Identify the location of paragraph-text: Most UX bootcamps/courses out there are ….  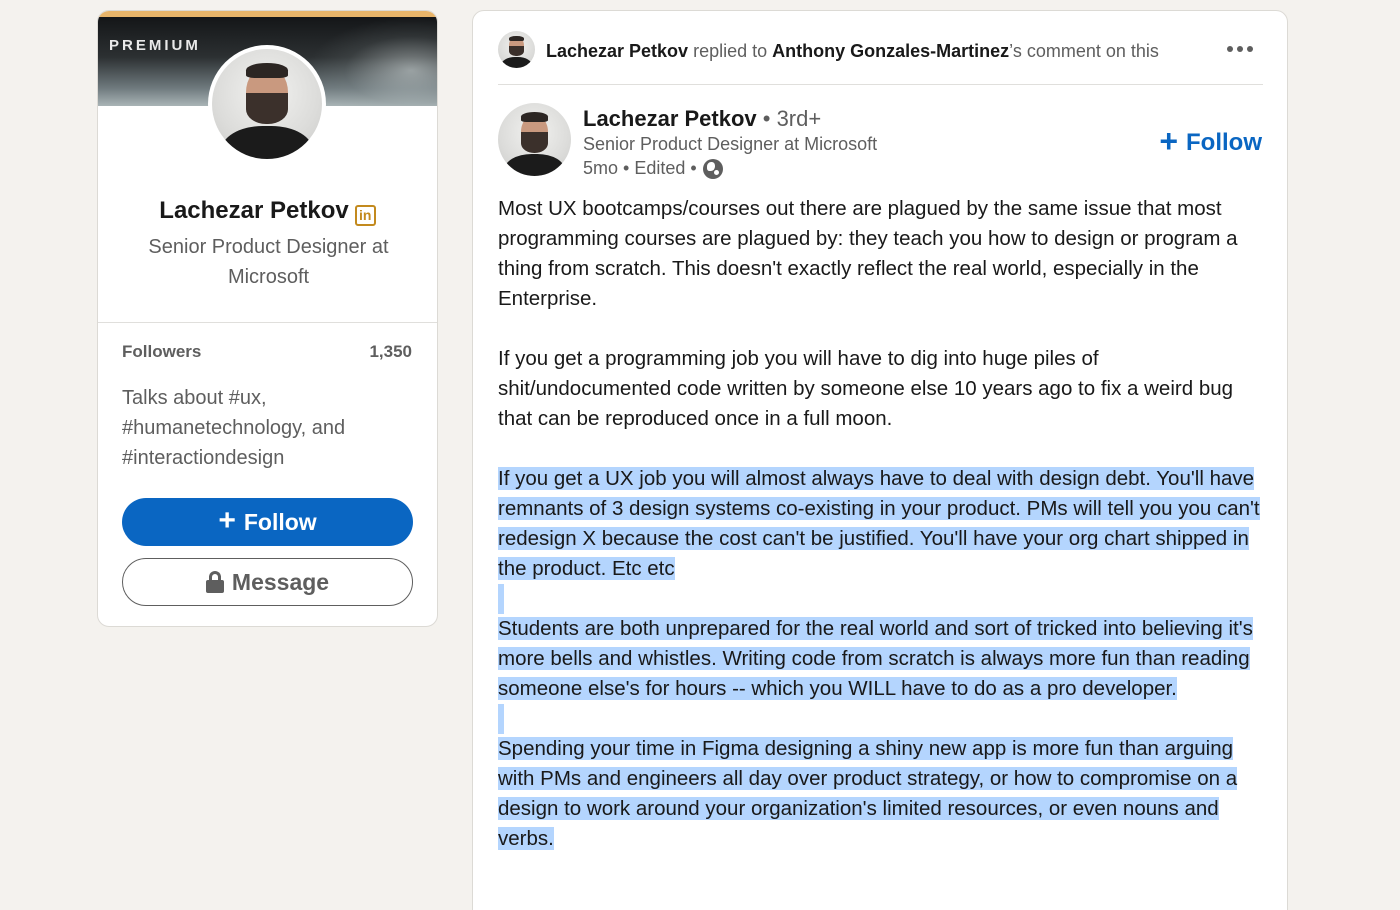
(868, 253).